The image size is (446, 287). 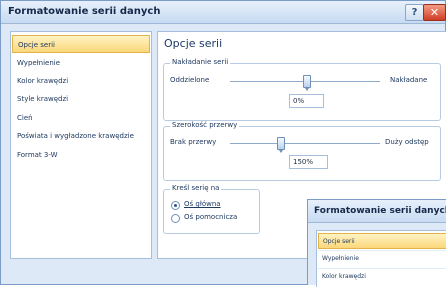 I want to click on sidebar-item-shadow: Cień, so click(x=81, y=118).